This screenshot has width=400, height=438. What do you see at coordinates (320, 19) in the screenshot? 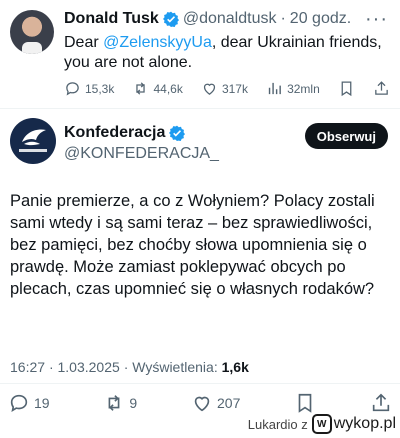
I see `tweet-time: 20 godz.` at bounding box center [320, 19].